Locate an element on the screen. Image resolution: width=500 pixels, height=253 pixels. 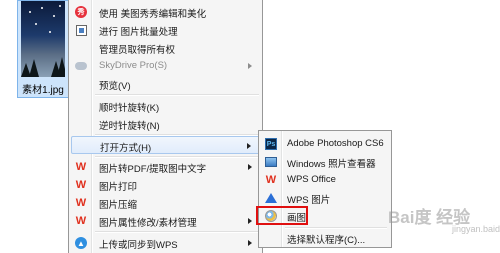
menu-item-label: 图片压缩 is located at coordinates (118, 205).